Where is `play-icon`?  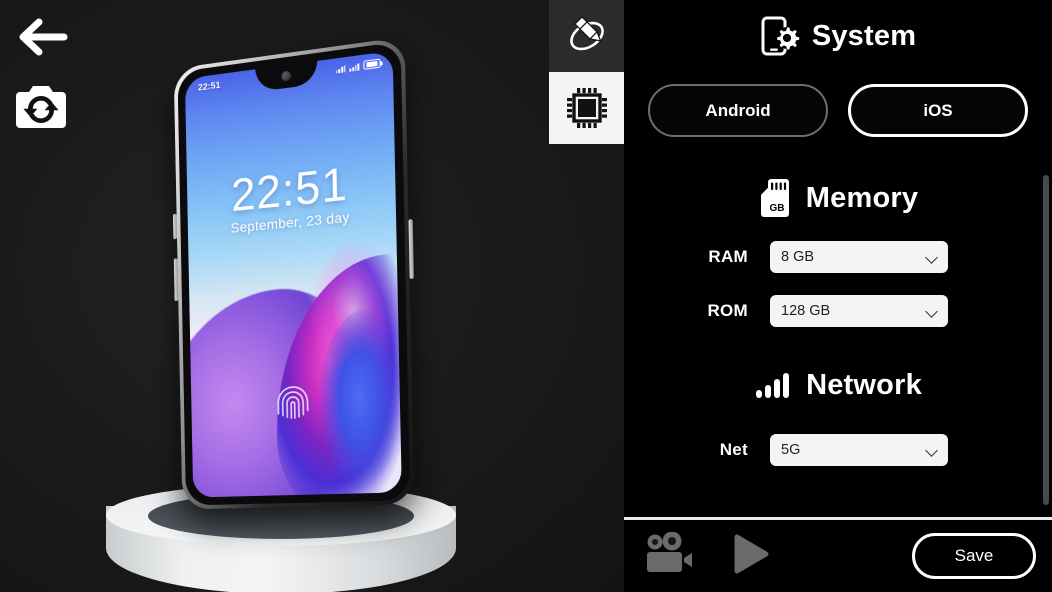
play-icon is located at coordinates (751, 553).